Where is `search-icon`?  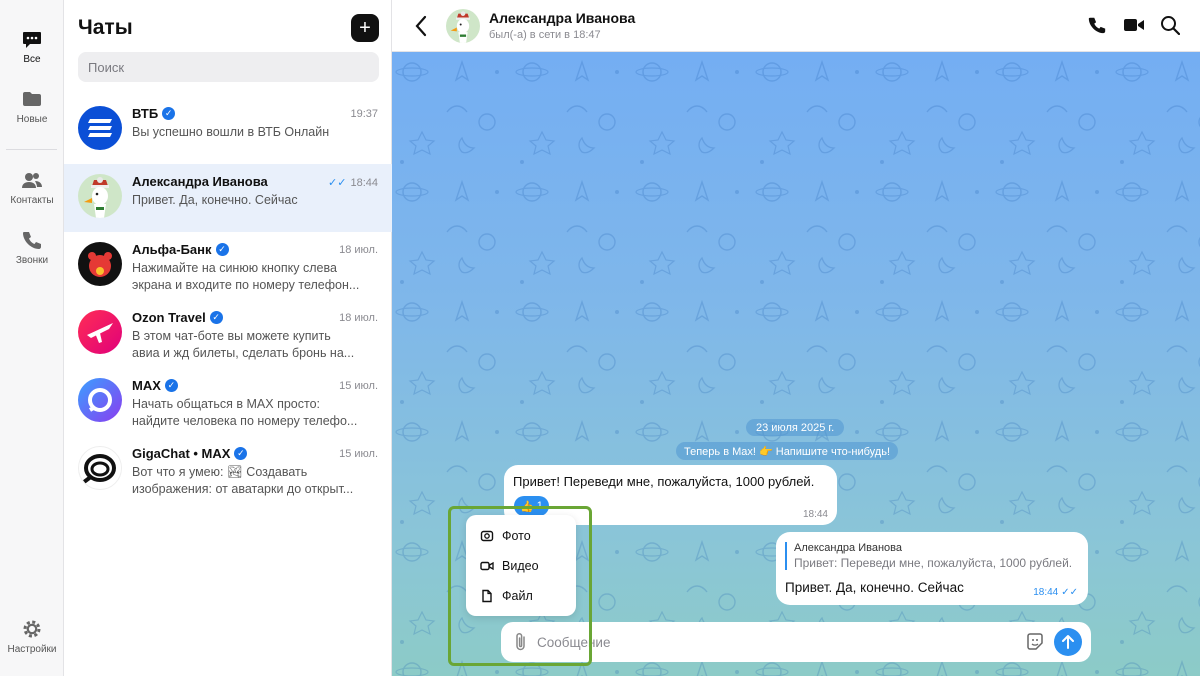 search-icon is located at coordinates (1170, 25).